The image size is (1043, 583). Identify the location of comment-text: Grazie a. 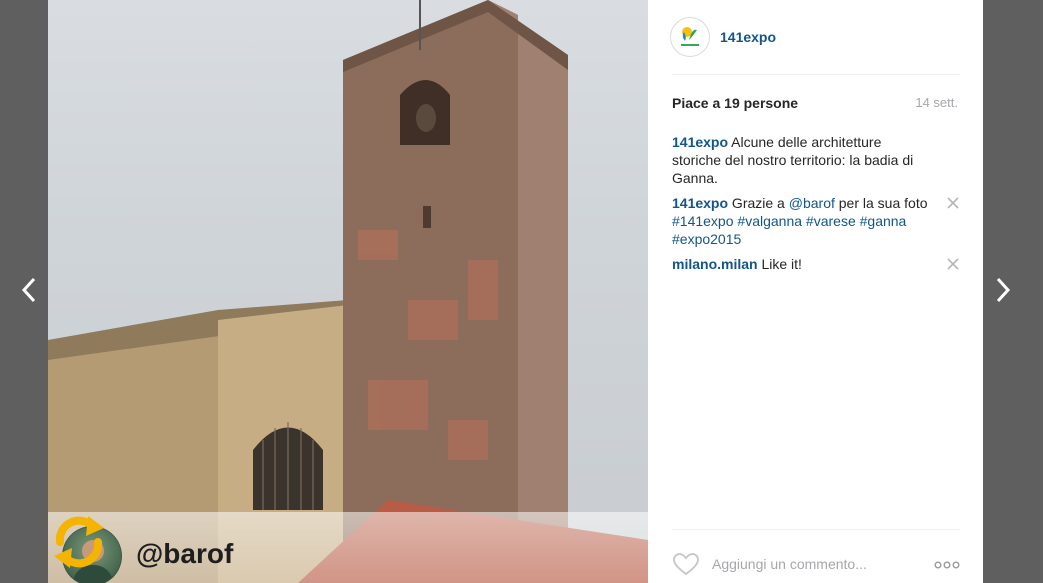
(758, 203).